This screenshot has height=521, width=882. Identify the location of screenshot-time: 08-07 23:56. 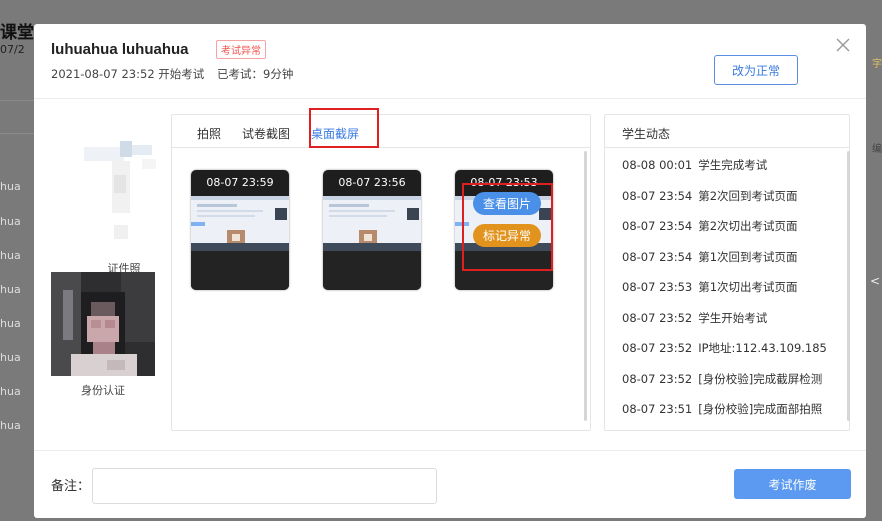
(372, 182).